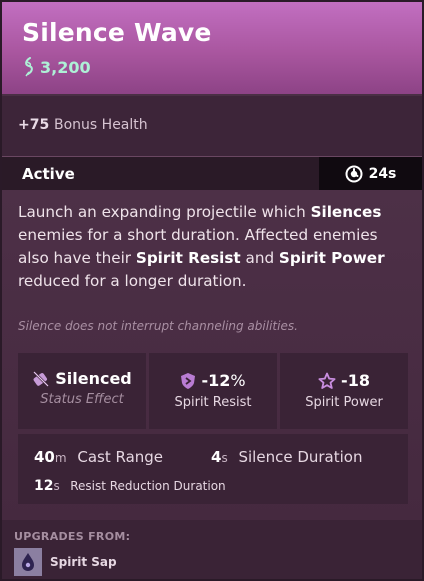 This screenshot has width=424, height=581. I want to click on desc-text: Launch an expanding projectile which, so click(164, 212).